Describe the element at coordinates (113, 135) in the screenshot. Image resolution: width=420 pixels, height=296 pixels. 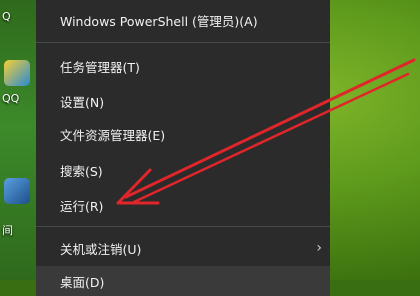
I see `menu-item-label: 文件资源管理器(E)` at that location.